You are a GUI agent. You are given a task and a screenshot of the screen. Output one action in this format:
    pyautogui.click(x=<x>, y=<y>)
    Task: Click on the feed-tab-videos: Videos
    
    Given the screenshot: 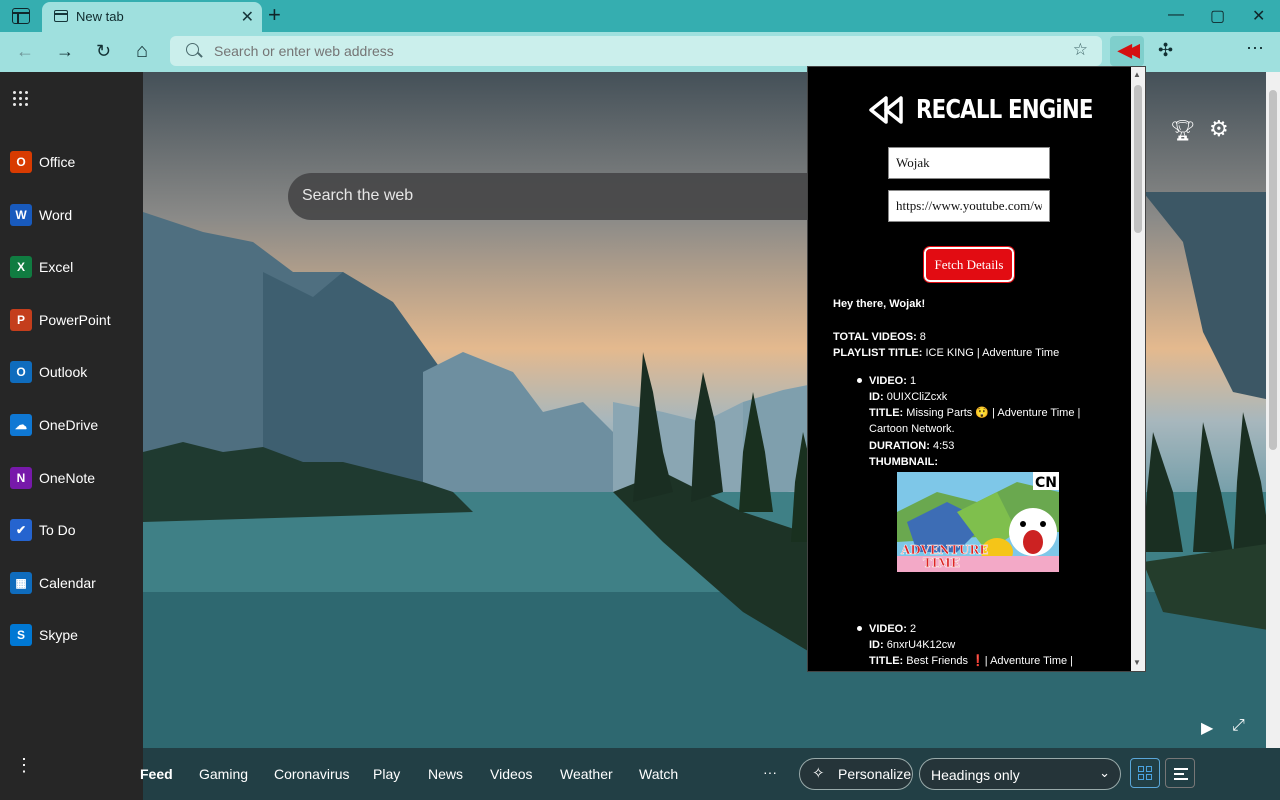 What is the action you would take?
    pyautogui.click(x=511, y=774)
    